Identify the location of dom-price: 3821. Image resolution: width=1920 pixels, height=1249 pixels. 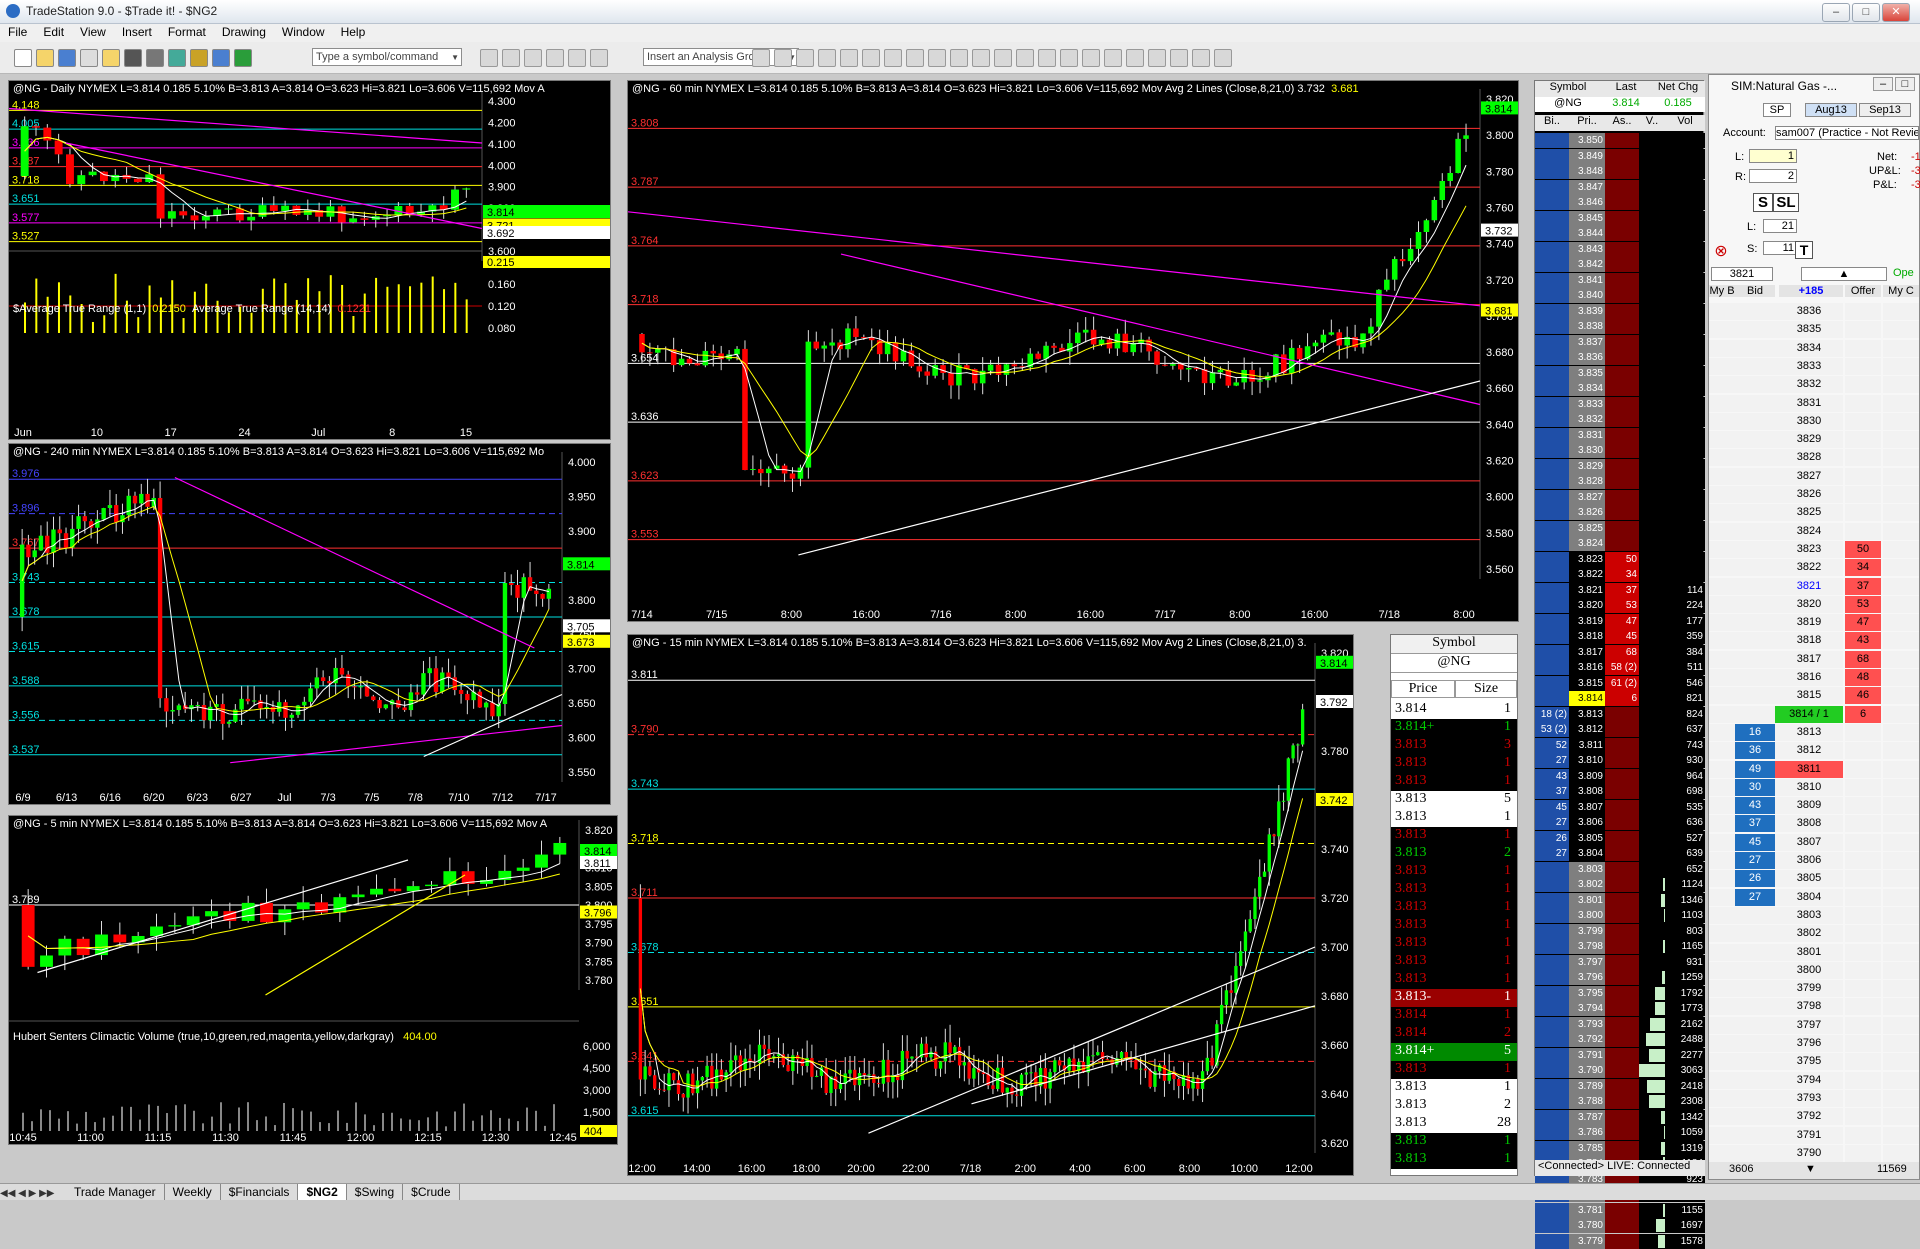
(1809, 586).